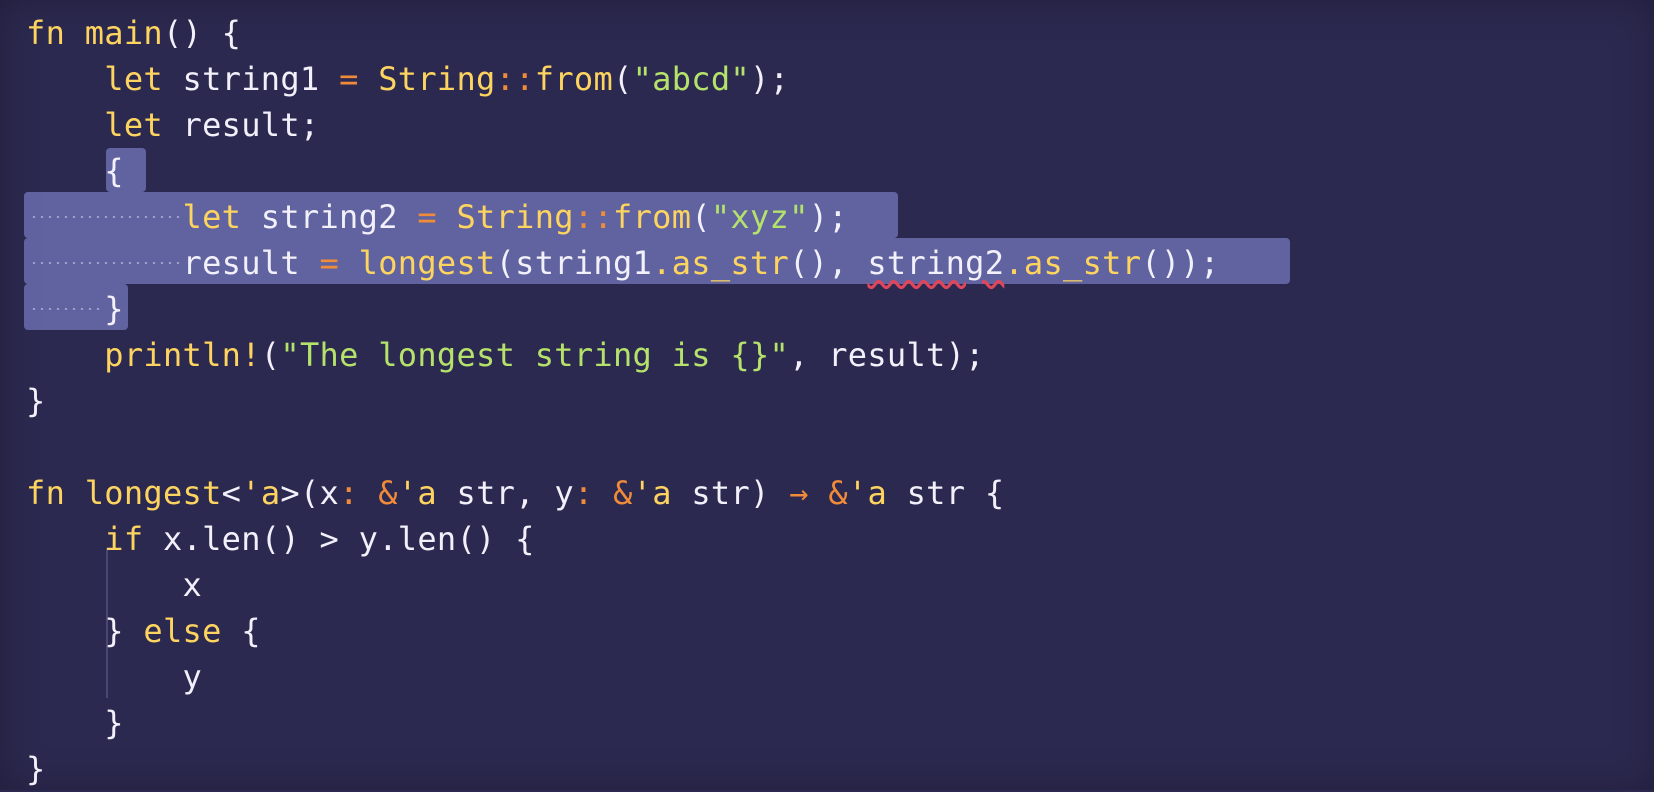  I want to click on code-token: (string1, so click(574, 263).